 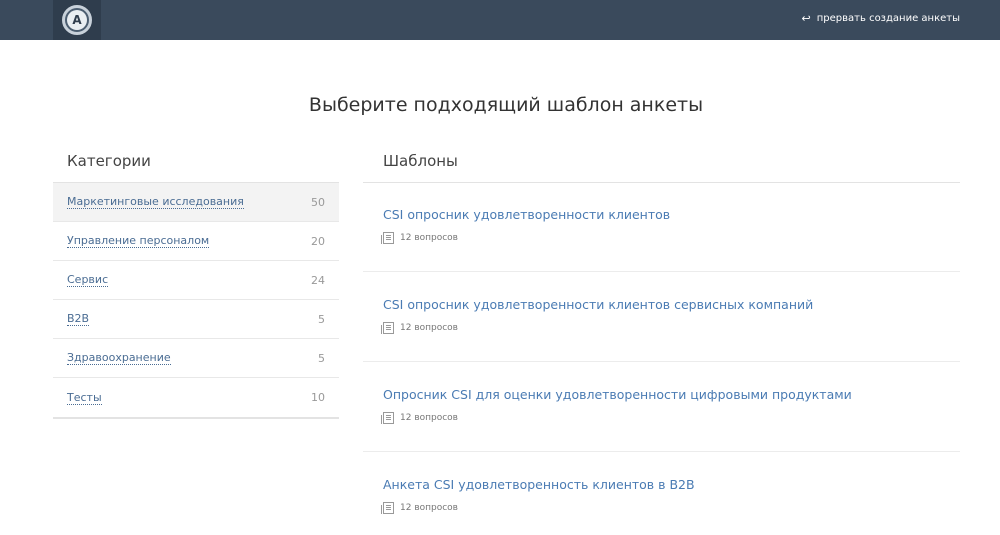 I want to click on category-count: 10, so click(x=318, y=397).